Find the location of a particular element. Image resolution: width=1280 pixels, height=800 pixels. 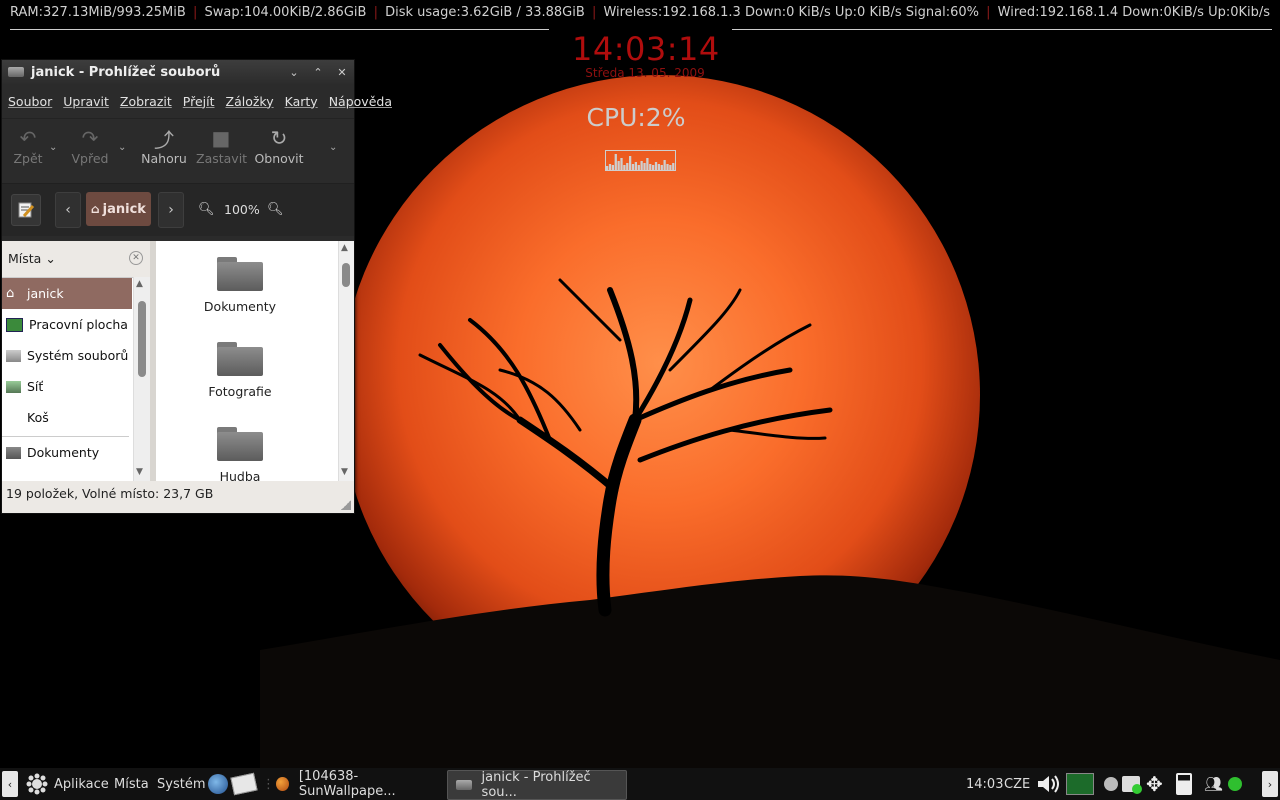

close-sidebar-icon: ✕ is located at coordinates (136, 258).